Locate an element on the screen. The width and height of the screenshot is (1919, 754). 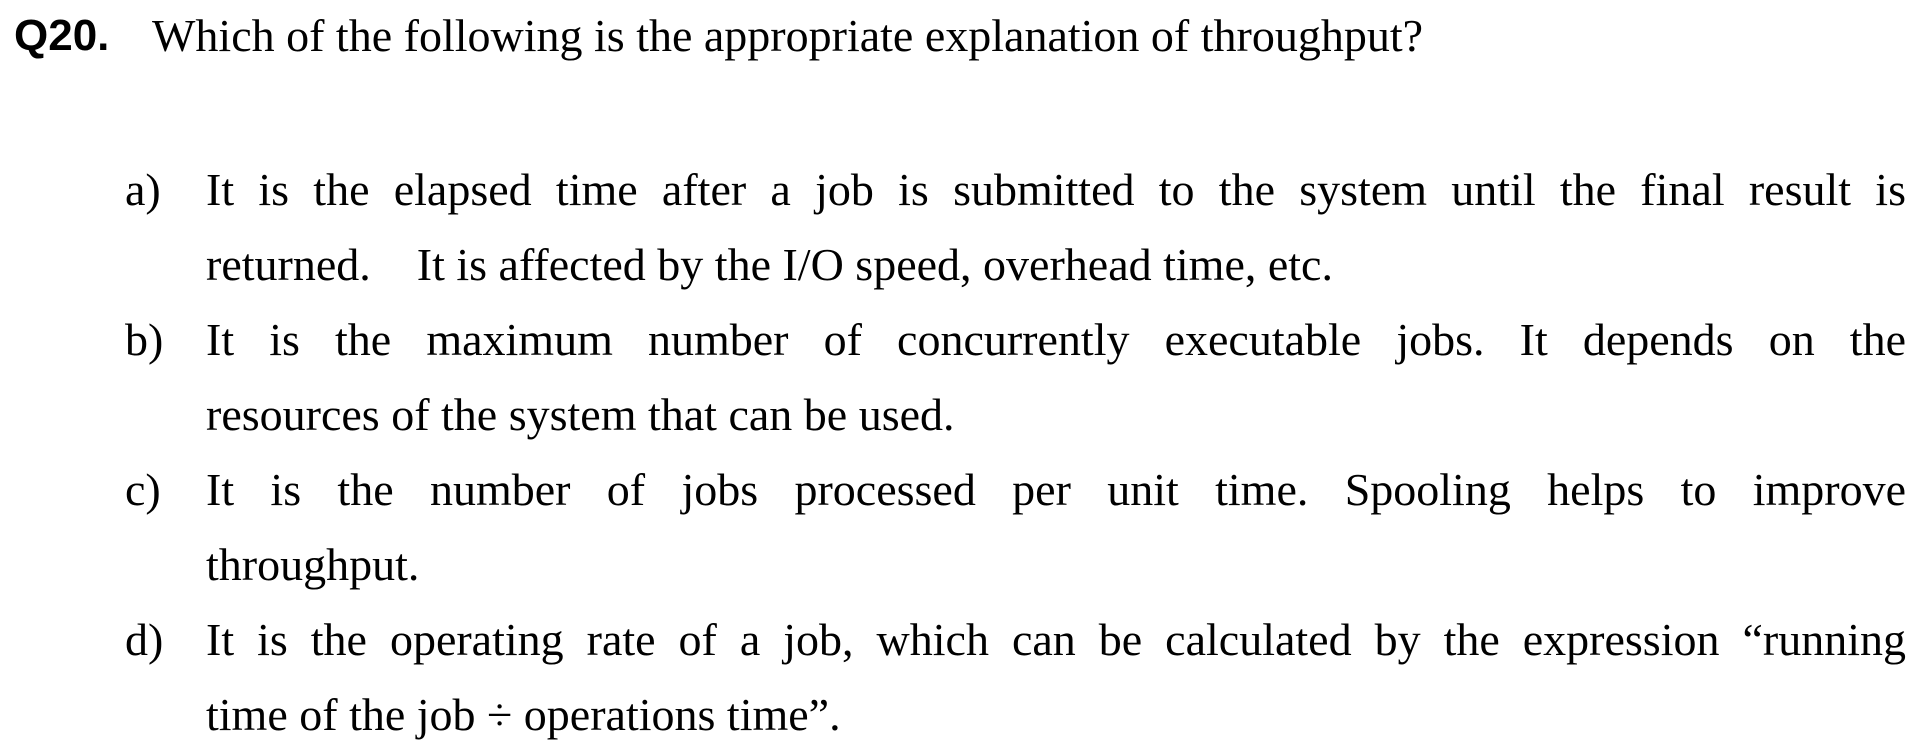
option-d-label: d) is located at coordinates (144, 639).